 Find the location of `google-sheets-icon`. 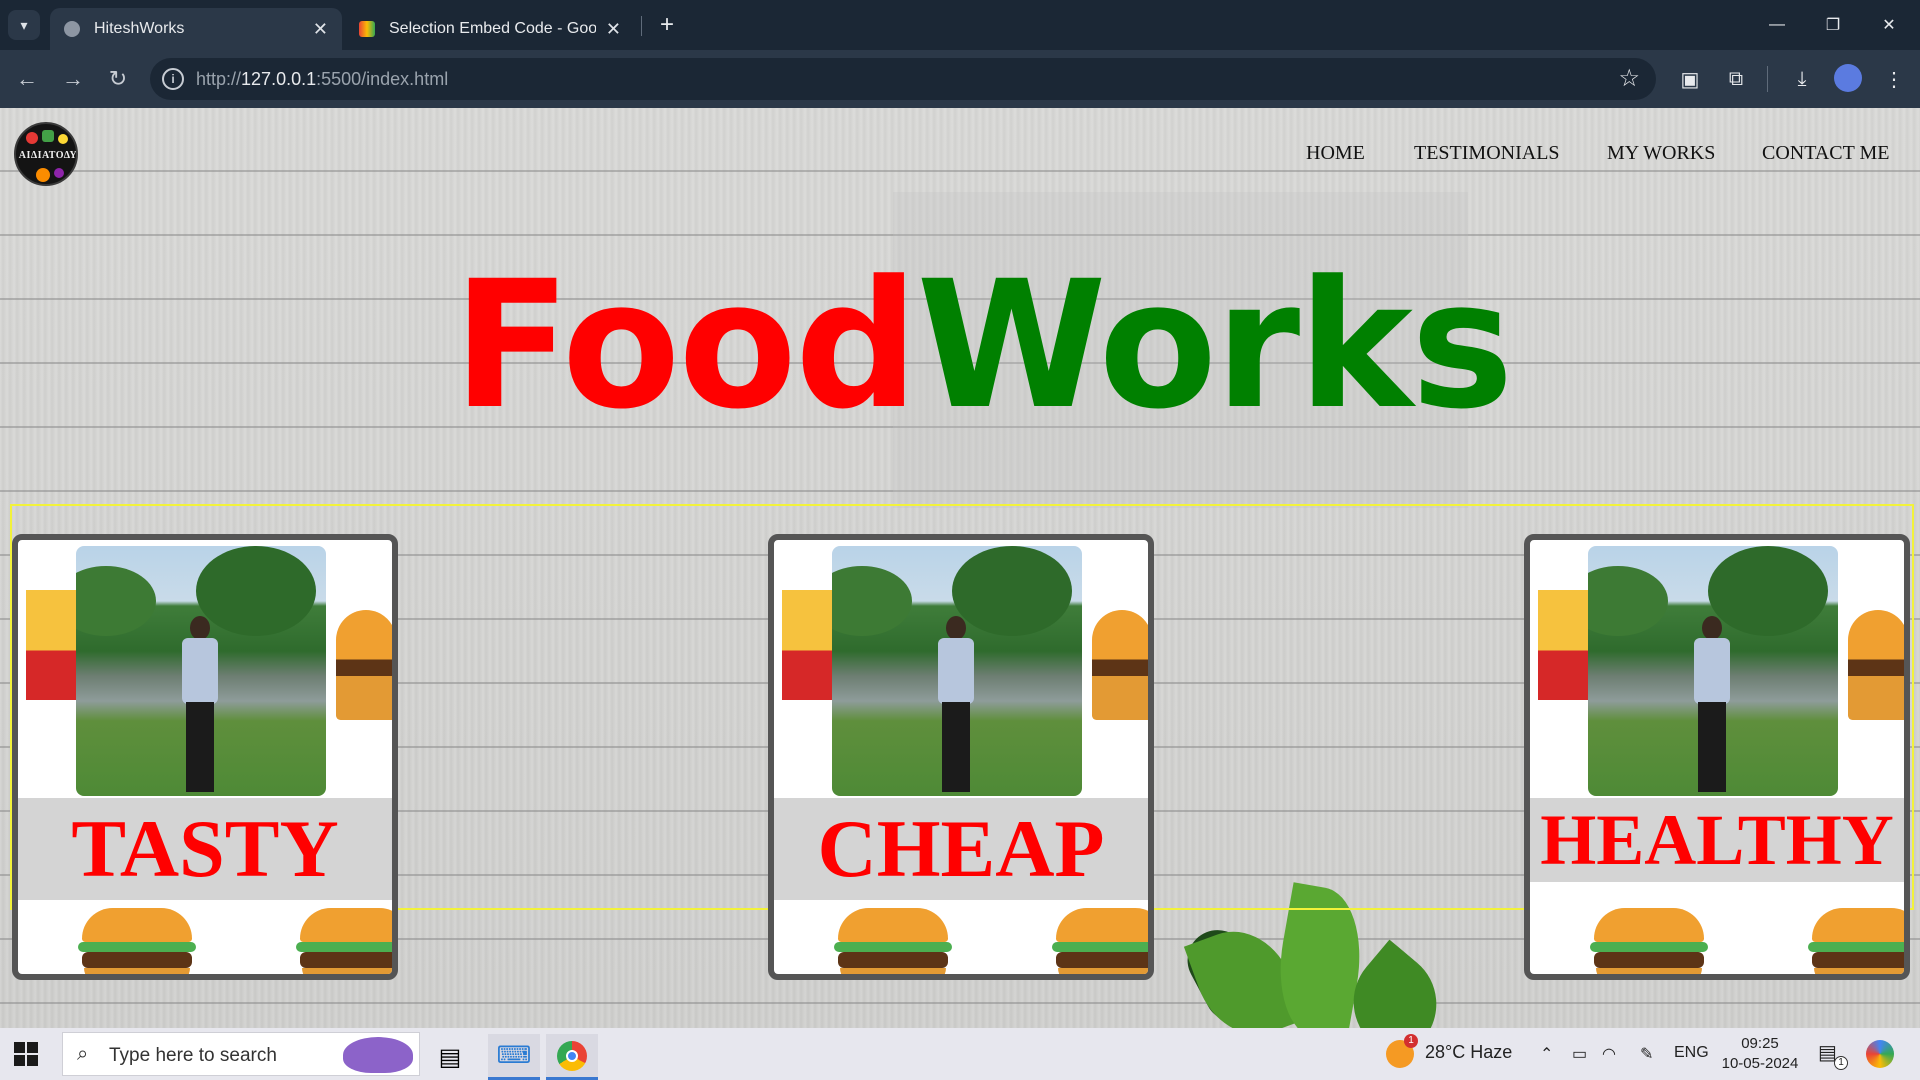

google-sheets-icon is located at coordinates (367, 29).